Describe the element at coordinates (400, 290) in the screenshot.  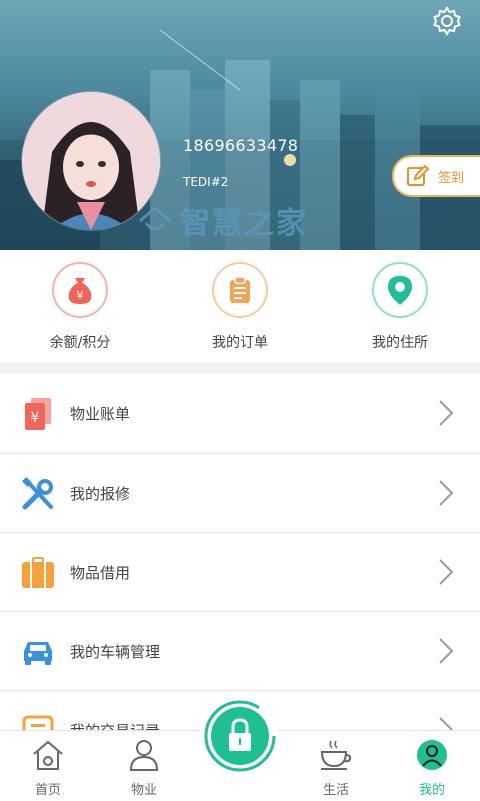
I see `location-pin-icon` at that location.